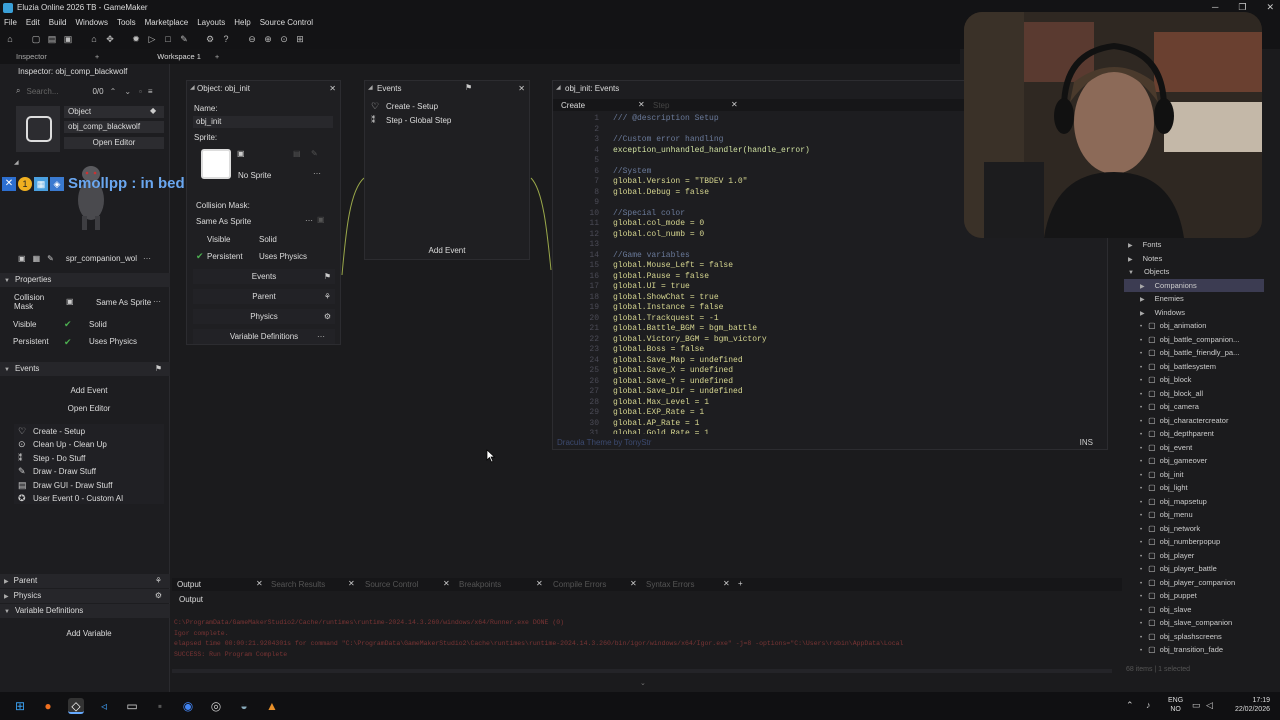 This screenshot has height=720, width=1280. Describe the element at coordinates (189, 584) in the screenshot. I see `tab-output: Output` at that location.